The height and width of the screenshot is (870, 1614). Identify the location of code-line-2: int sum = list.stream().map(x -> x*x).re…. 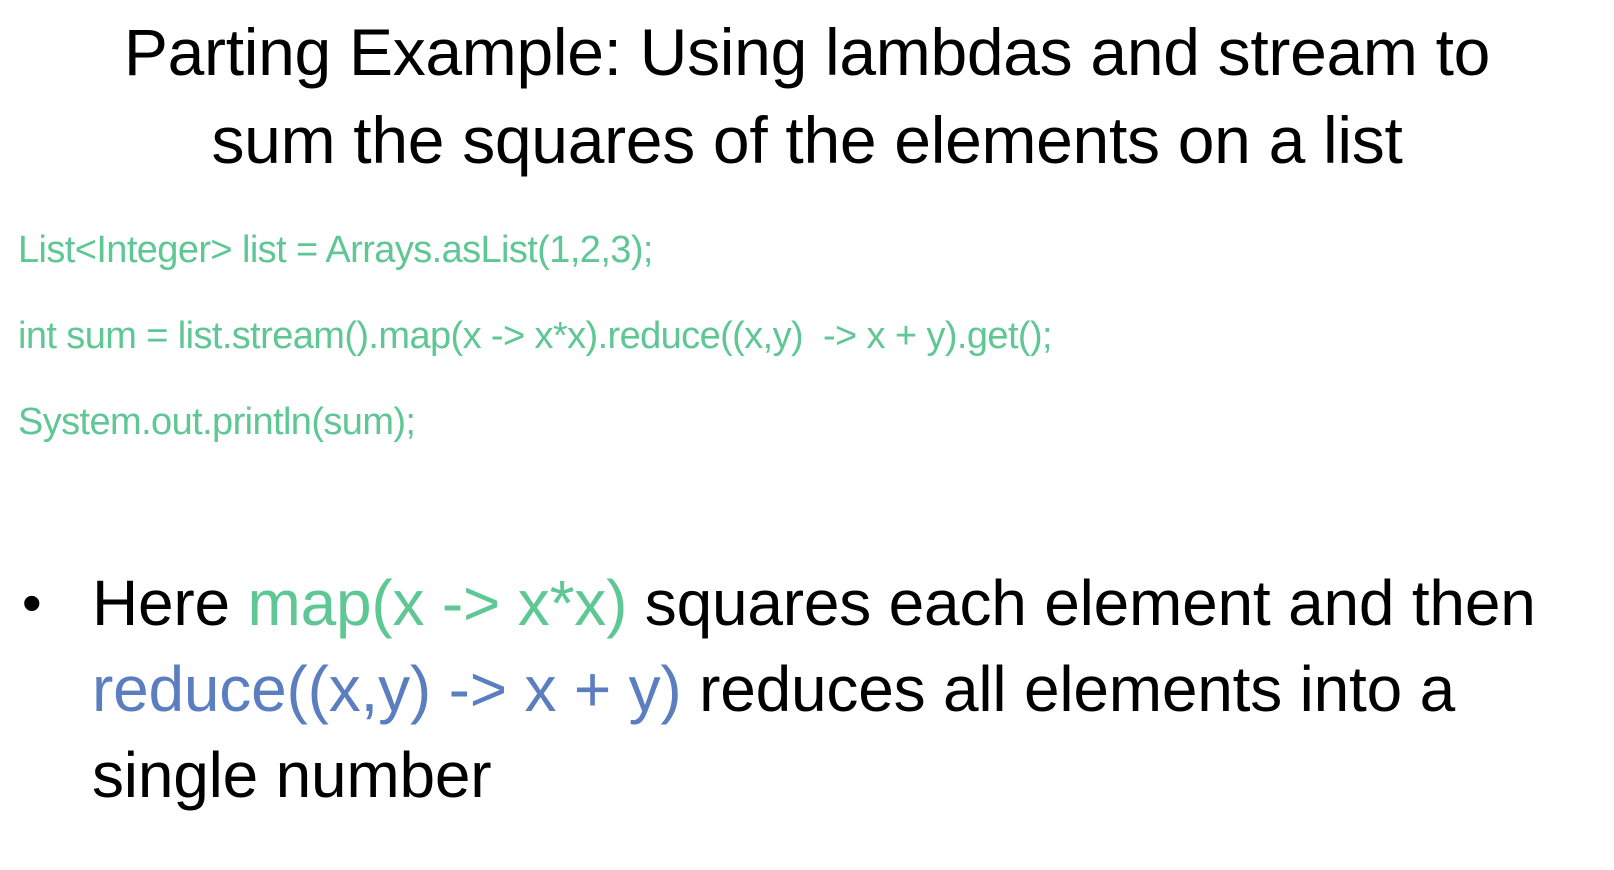
(535, 336).